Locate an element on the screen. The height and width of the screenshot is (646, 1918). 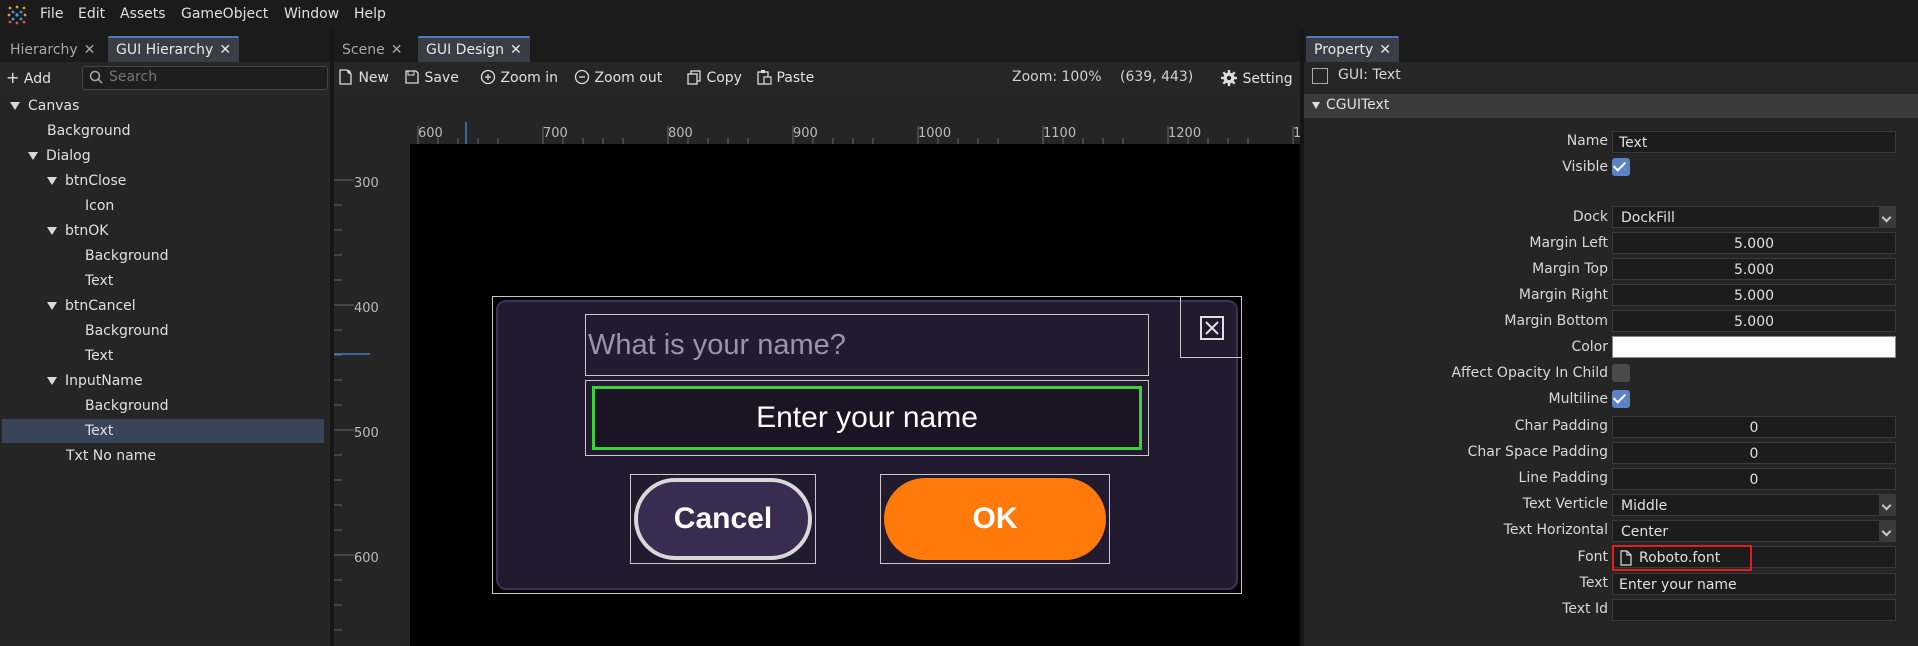
new-label: New is located at coordinates (373, 78).